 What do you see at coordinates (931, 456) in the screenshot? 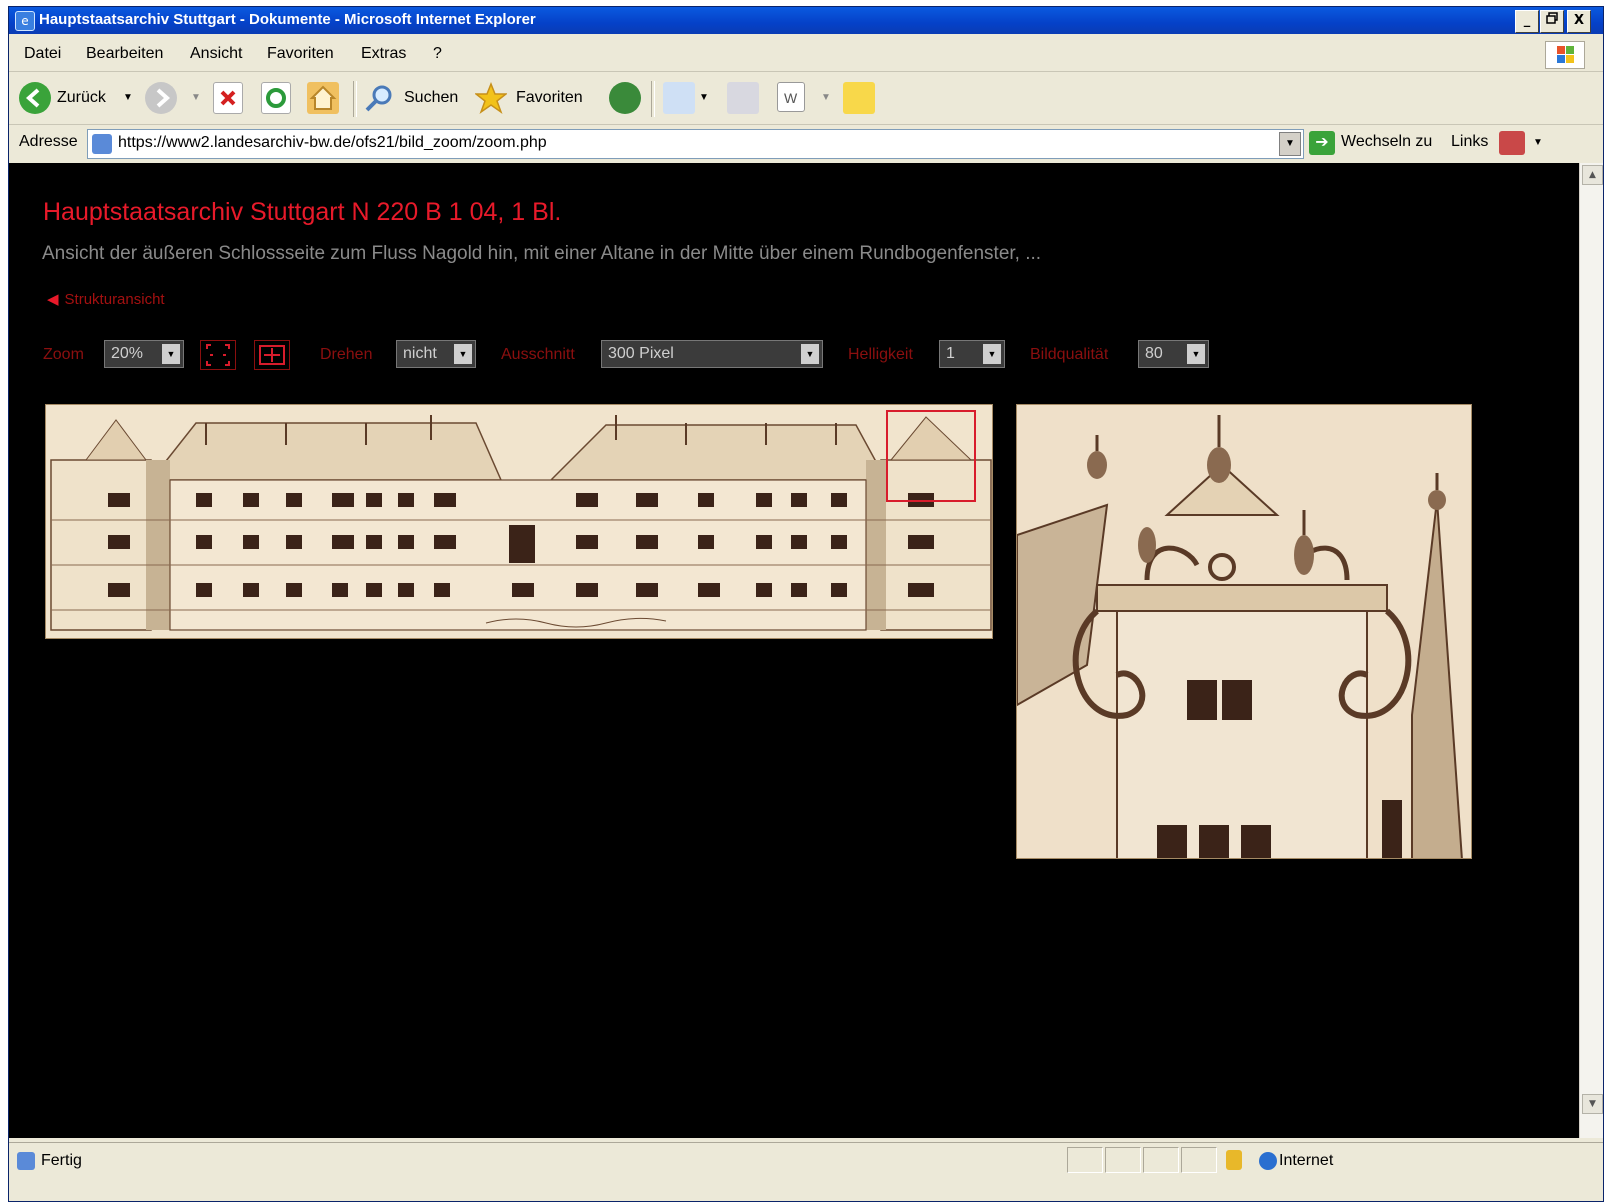
I see `zoom-selection-frame` at bounding box center [931, 456].